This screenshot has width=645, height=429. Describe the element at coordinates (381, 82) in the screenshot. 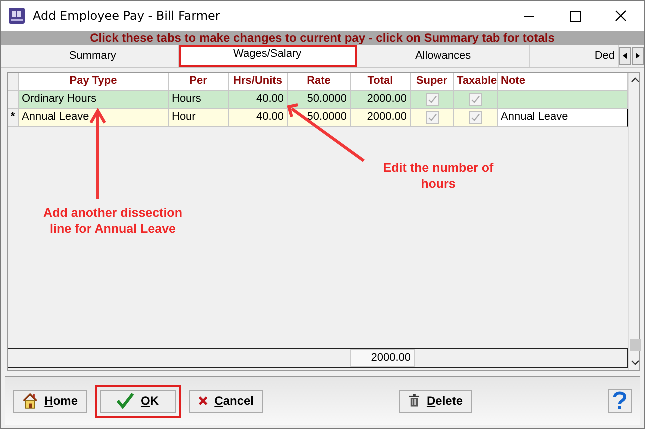

I see `column-header: Total` at that location.